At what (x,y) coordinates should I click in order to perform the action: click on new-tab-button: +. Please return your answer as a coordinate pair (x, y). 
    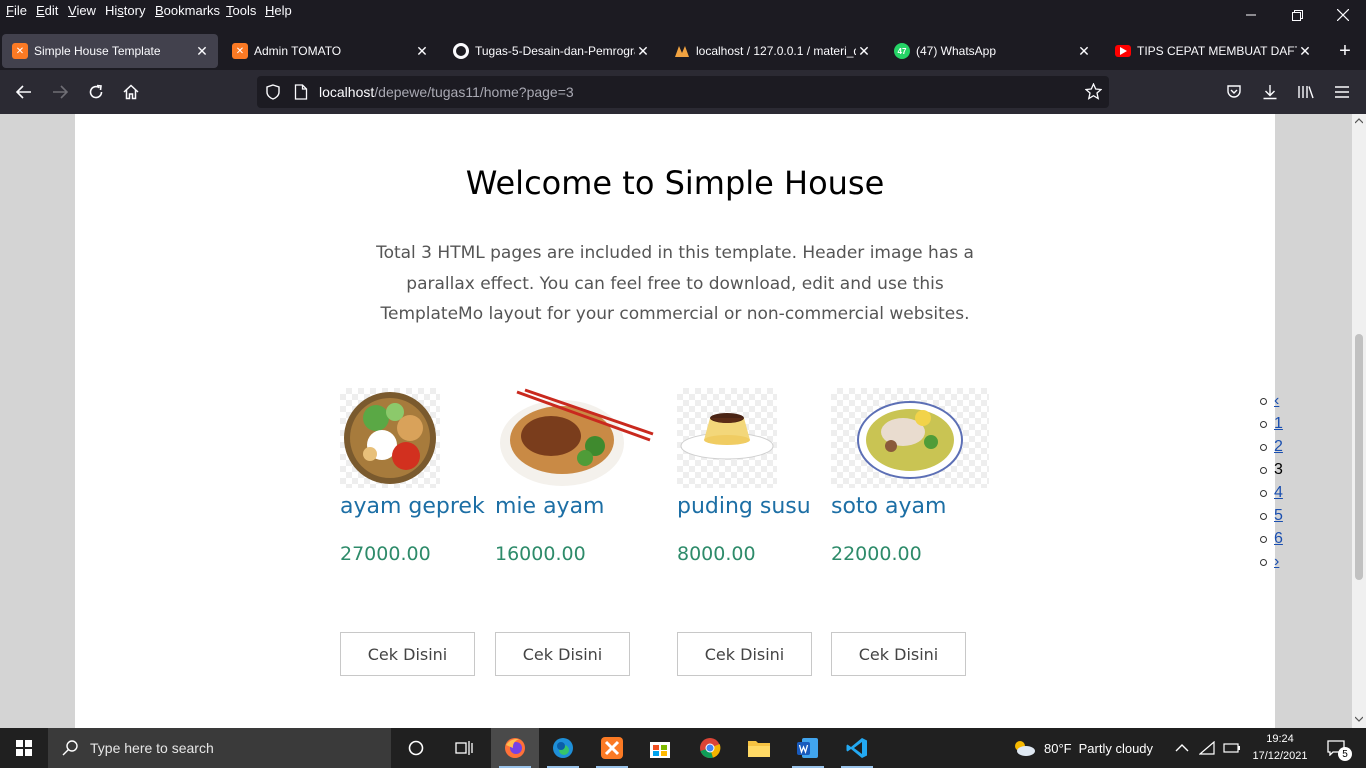
    Looking at the image, I should click on (1345, 51).